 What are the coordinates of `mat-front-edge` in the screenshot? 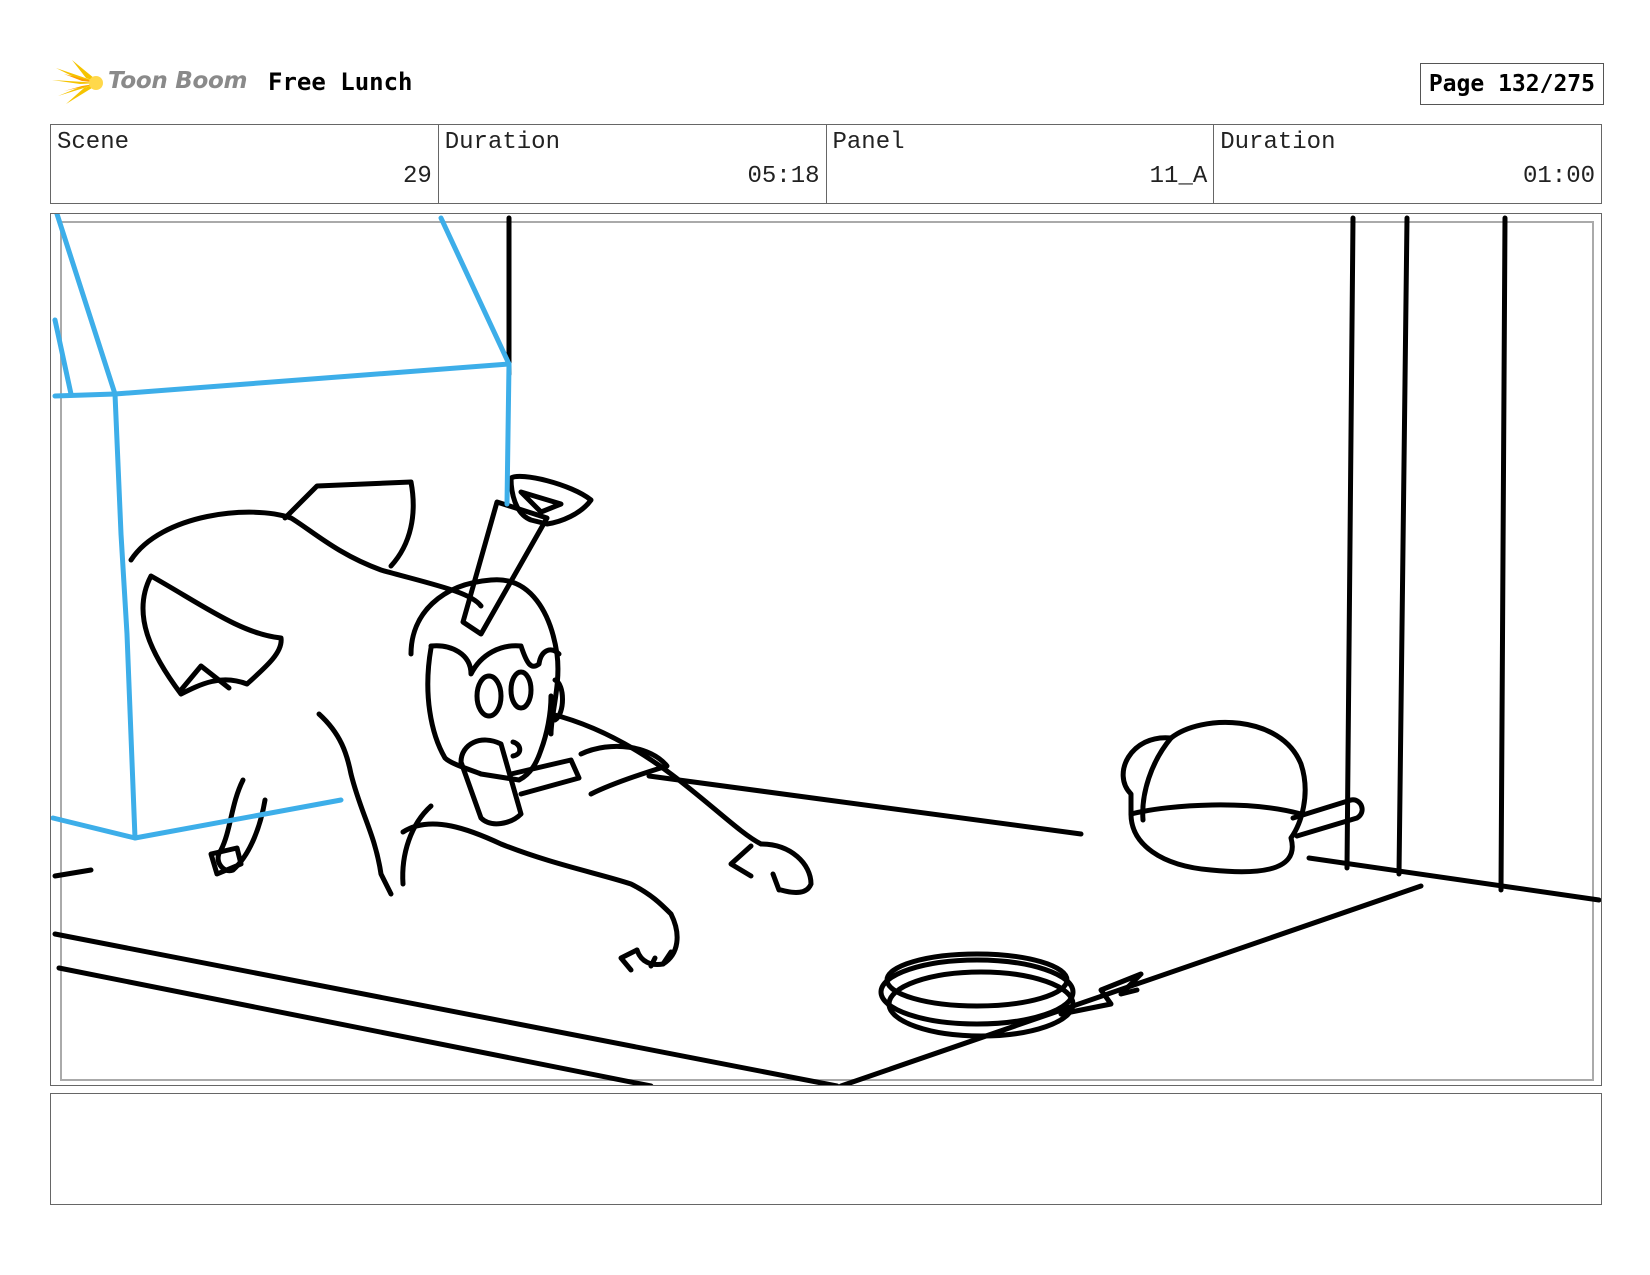 It's located at (446, 1008).